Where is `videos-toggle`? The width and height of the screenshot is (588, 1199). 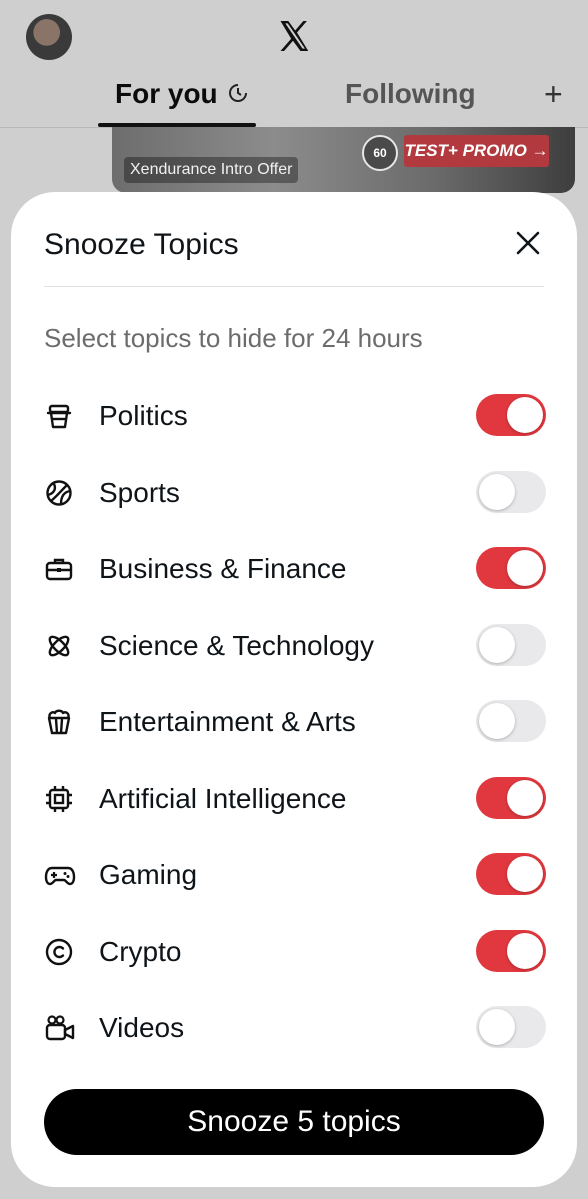 videos-toggle is located at coordinates (511, 1027).